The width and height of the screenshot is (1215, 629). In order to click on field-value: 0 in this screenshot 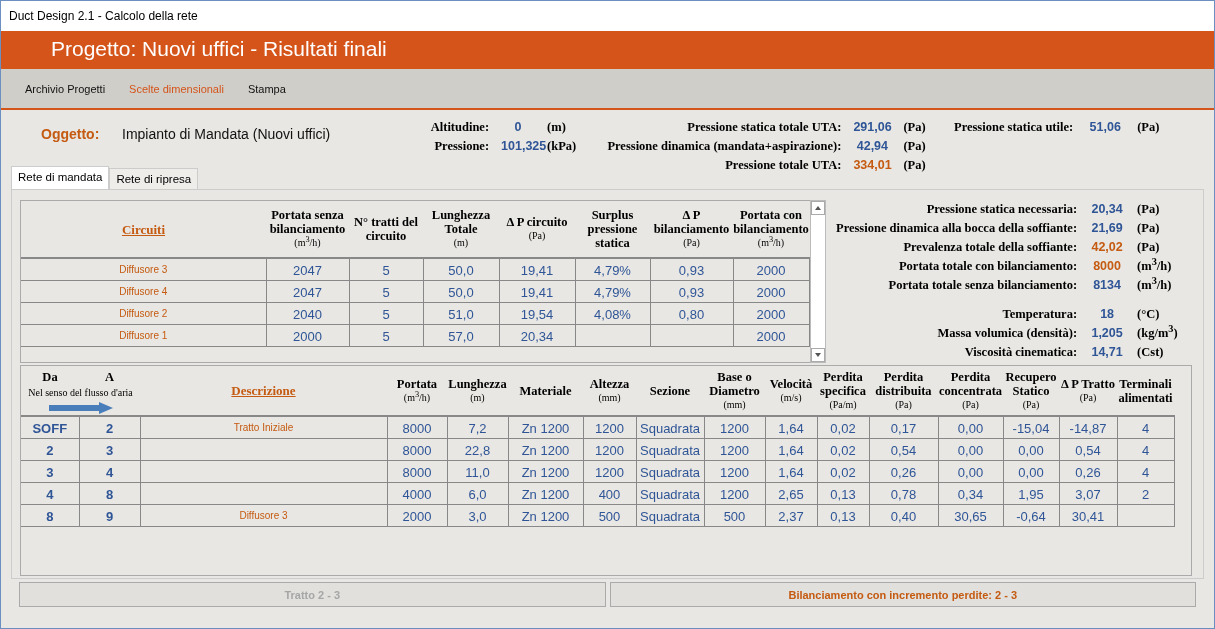, I will do `click(518, 127)`.